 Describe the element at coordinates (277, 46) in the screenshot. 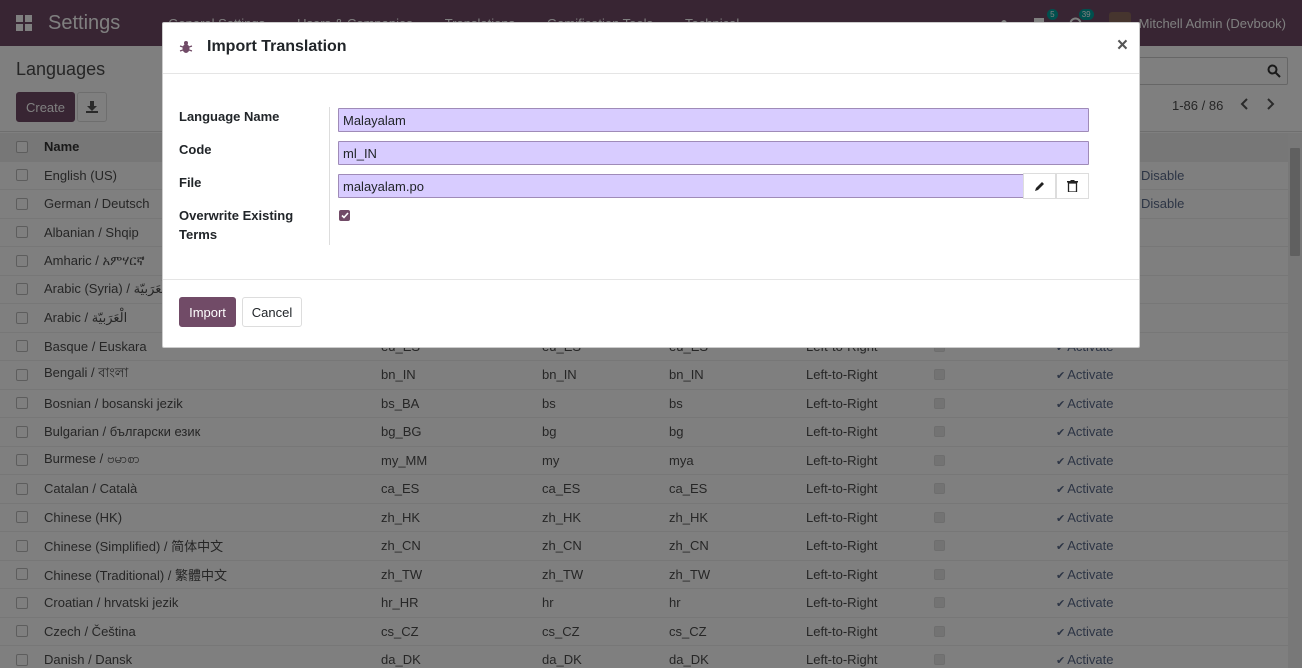

I see `modal-title: Import Translation` at that location.